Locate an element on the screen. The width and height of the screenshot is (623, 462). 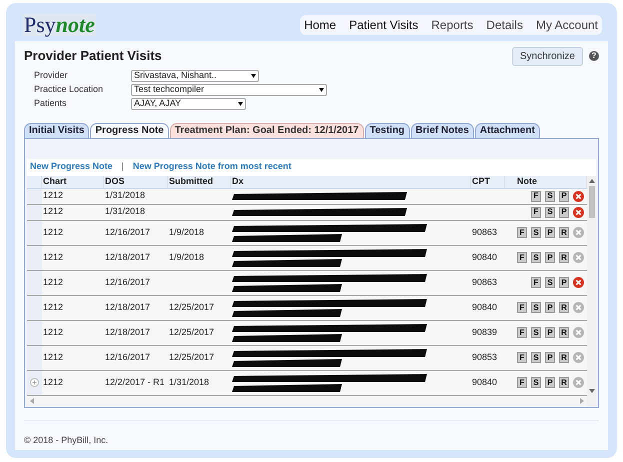
tab: Testing is located at coordinates (387, 130).